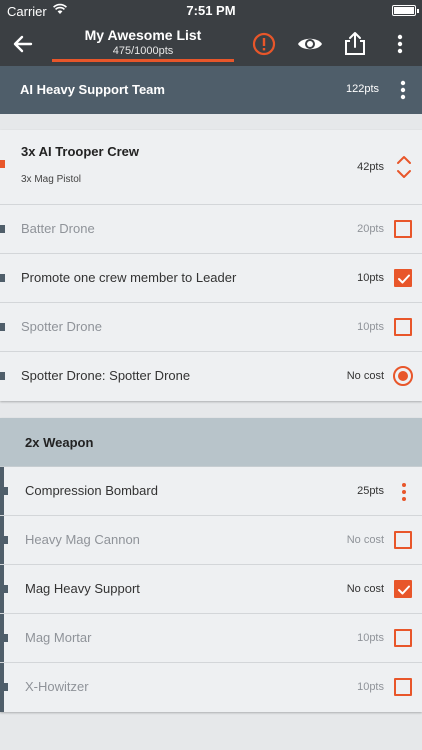  Describe the element at coordinates (370, 491) in the screenshot. I see `weapon-points: 25pts` at that location.